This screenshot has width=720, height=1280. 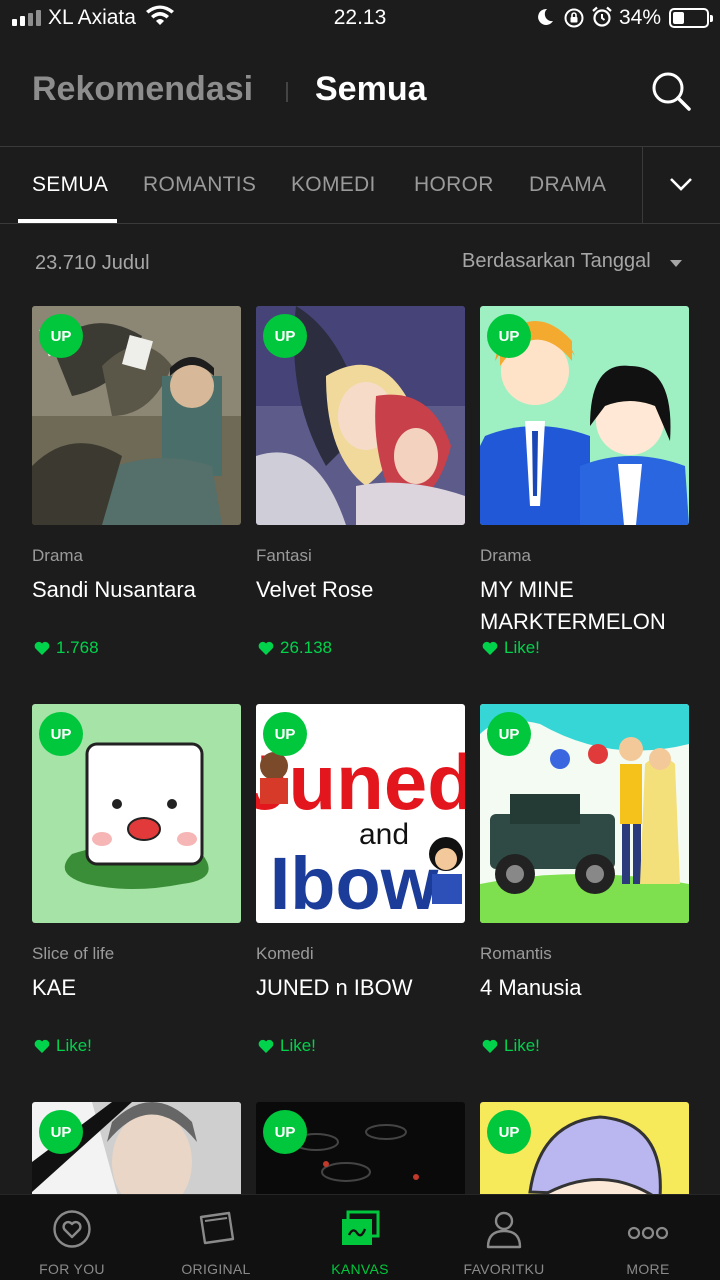 I want to click on search-icon, so click(x=671, y=91).